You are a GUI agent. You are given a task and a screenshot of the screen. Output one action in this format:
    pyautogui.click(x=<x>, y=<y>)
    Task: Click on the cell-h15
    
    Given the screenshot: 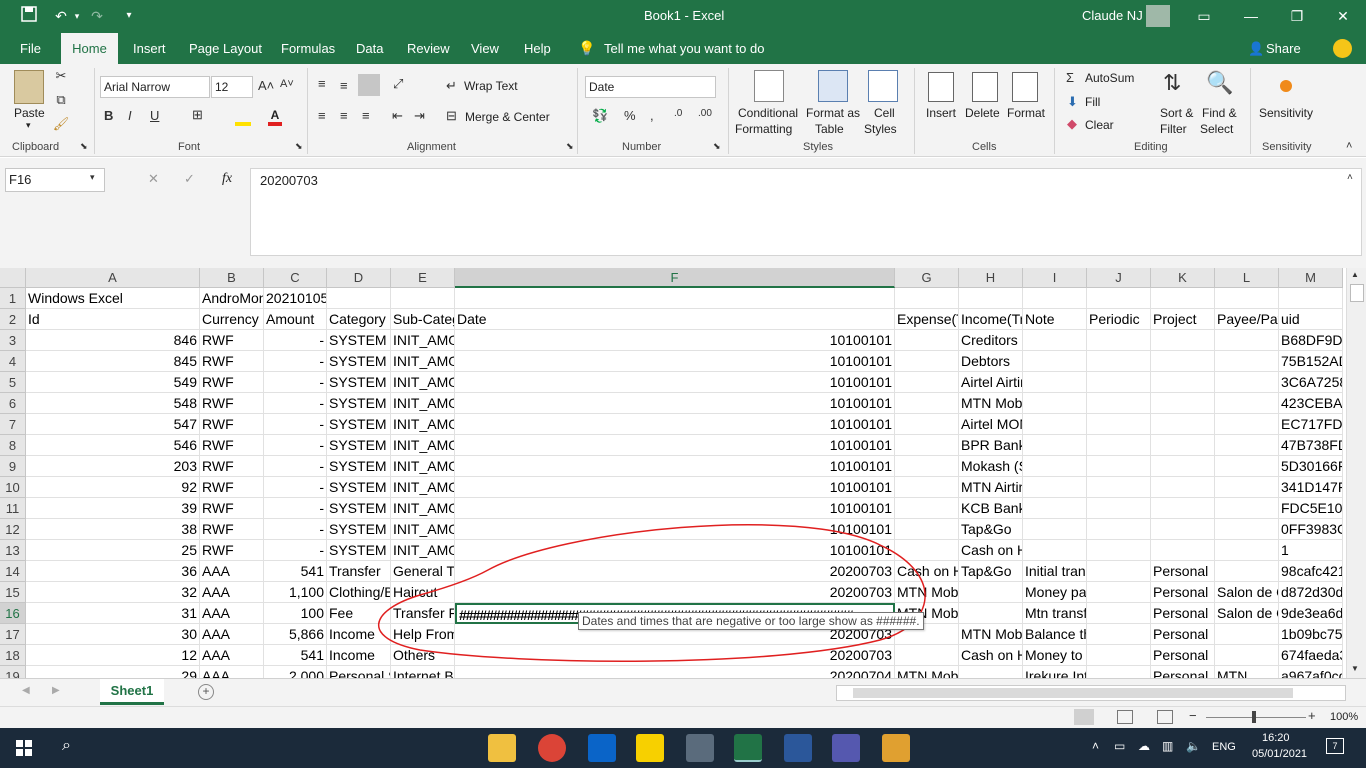 What is the action you would take?
    pyautogui.click(x=991, y=592)
    